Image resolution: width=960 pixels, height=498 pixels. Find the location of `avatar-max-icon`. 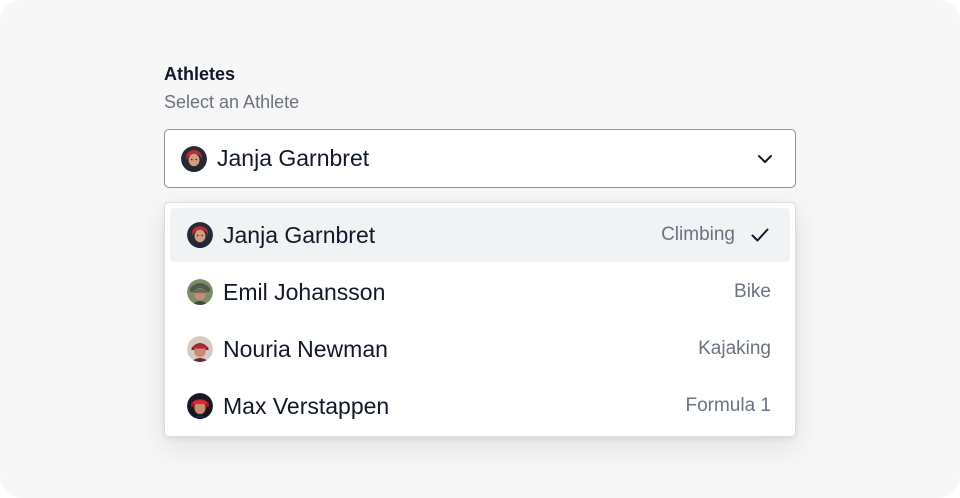

avatar-max-icon is located at coordinates (200, 406).